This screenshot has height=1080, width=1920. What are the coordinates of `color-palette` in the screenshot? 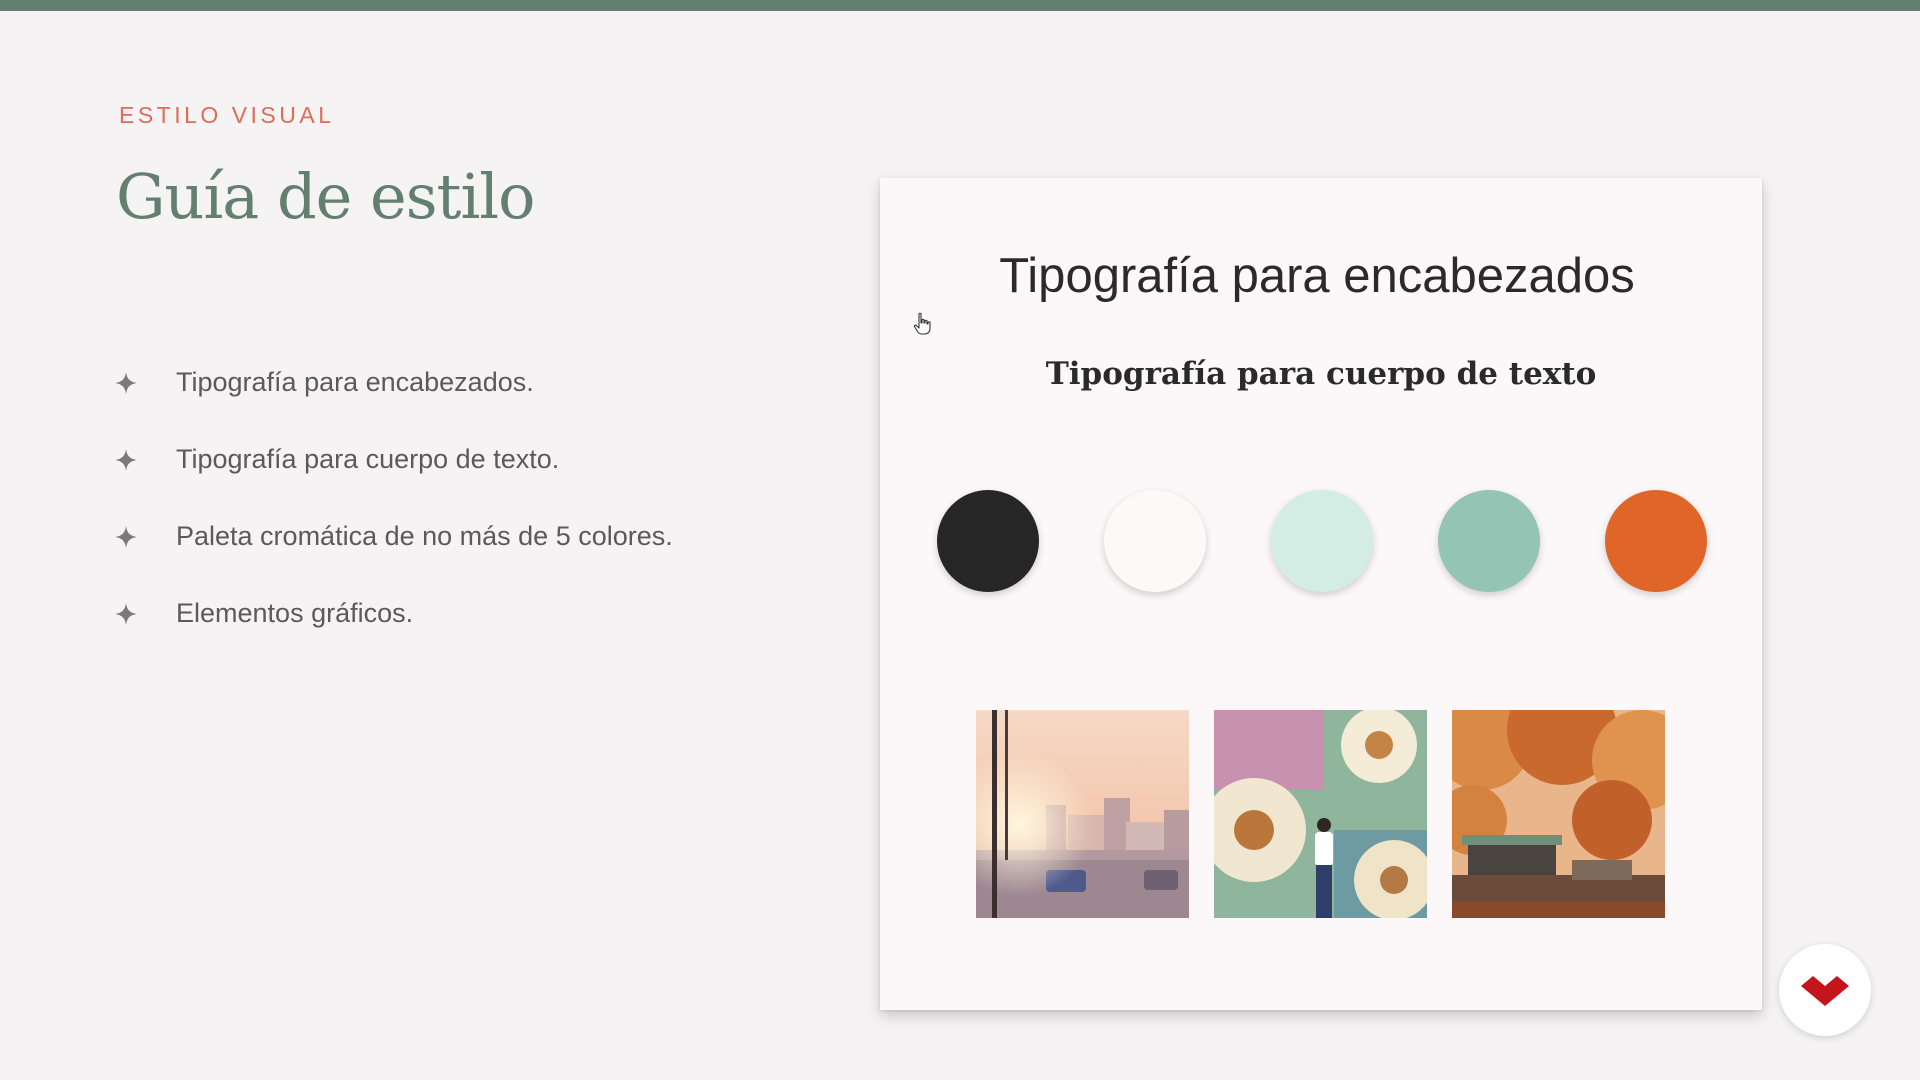 It's located at (1322, 541).